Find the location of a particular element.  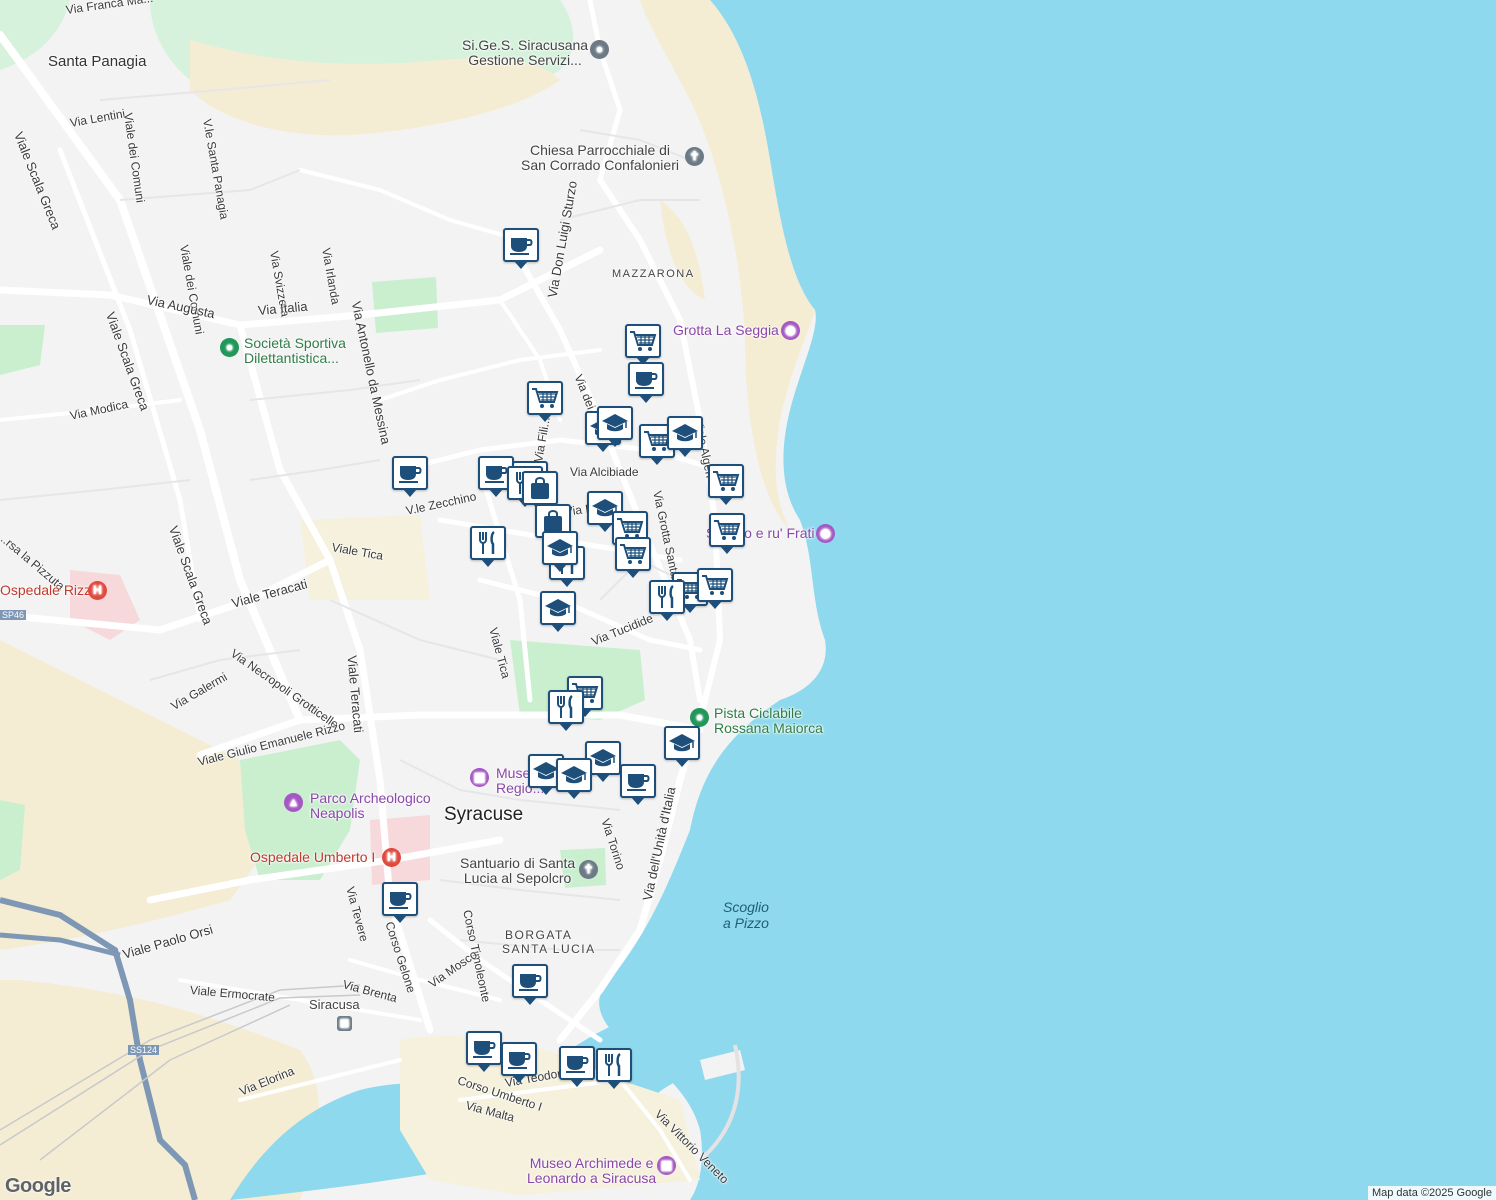

poi-label: Museo Archimede e is located at coordinates (591, 1163).